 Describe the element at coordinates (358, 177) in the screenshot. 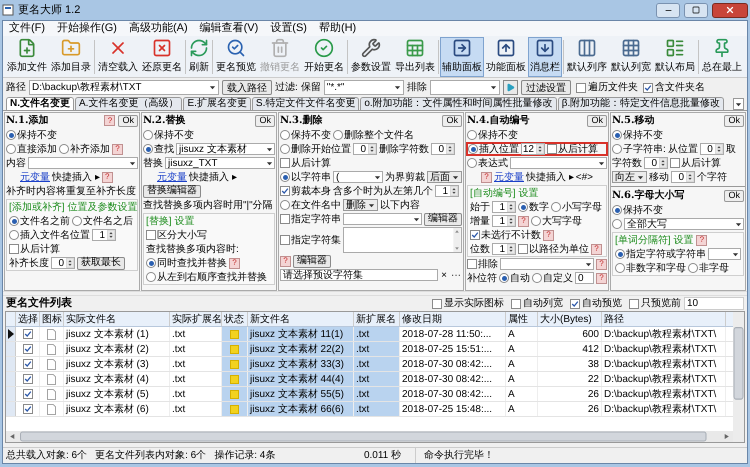

I see `dropdown: (` at that location.